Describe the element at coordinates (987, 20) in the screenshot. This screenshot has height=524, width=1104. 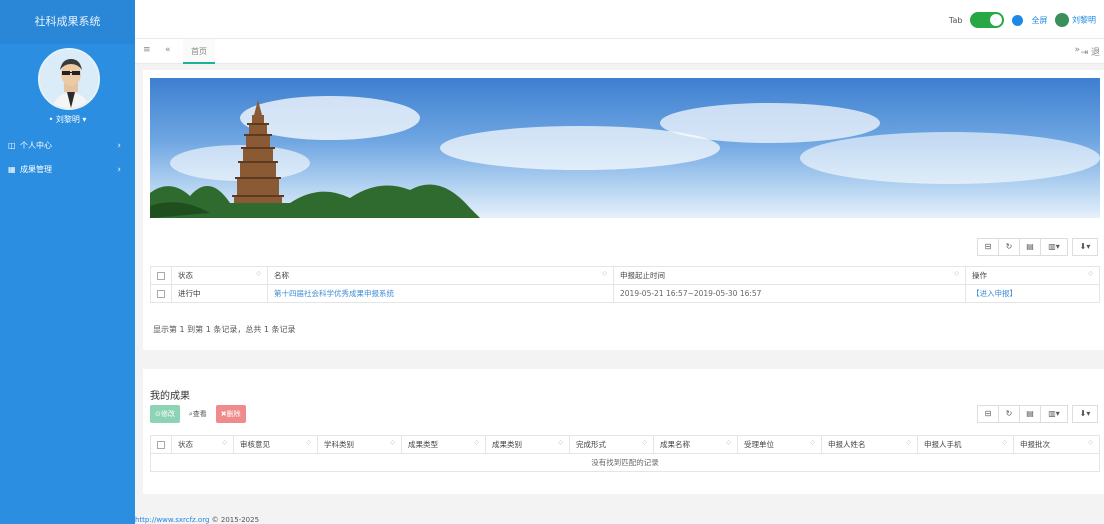
I see `tab-toggle-switch` at that location.